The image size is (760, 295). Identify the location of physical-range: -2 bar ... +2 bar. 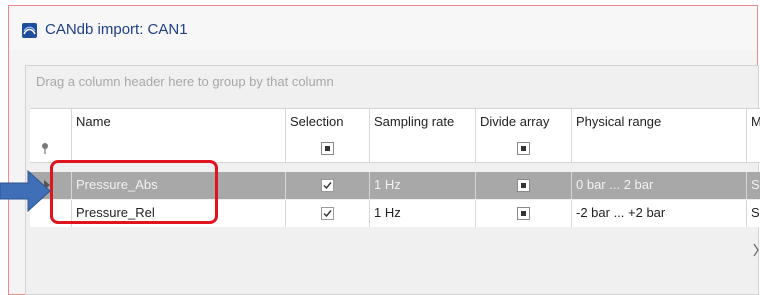
(659, 213).